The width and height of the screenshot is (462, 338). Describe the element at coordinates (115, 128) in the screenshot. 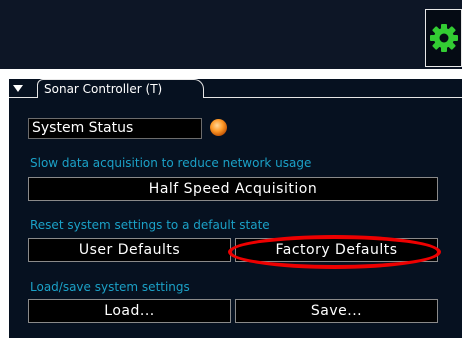

I see `system-status-field: System Status` at that location.